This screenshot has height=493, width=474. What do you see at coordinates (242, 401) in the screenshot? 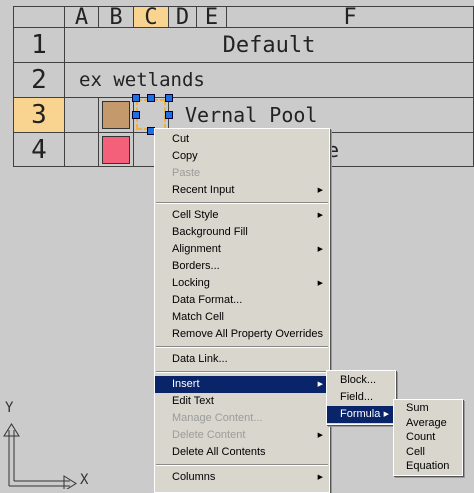
I see `menu-item-edit-text: Edit Text` at bounding box center [242, 401].